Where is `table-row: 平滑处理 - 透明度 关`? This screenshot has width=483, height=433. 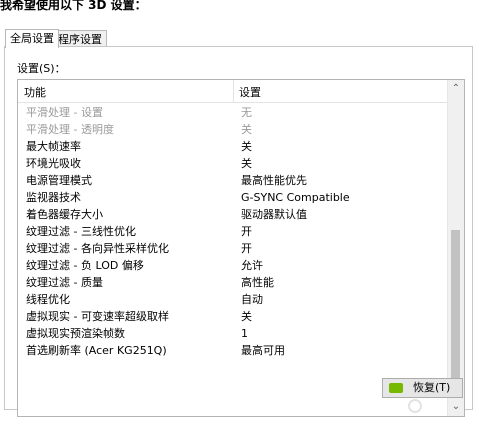 table-row: 平滑处理 - 透明度 关 is located at coordinates (233, 129).